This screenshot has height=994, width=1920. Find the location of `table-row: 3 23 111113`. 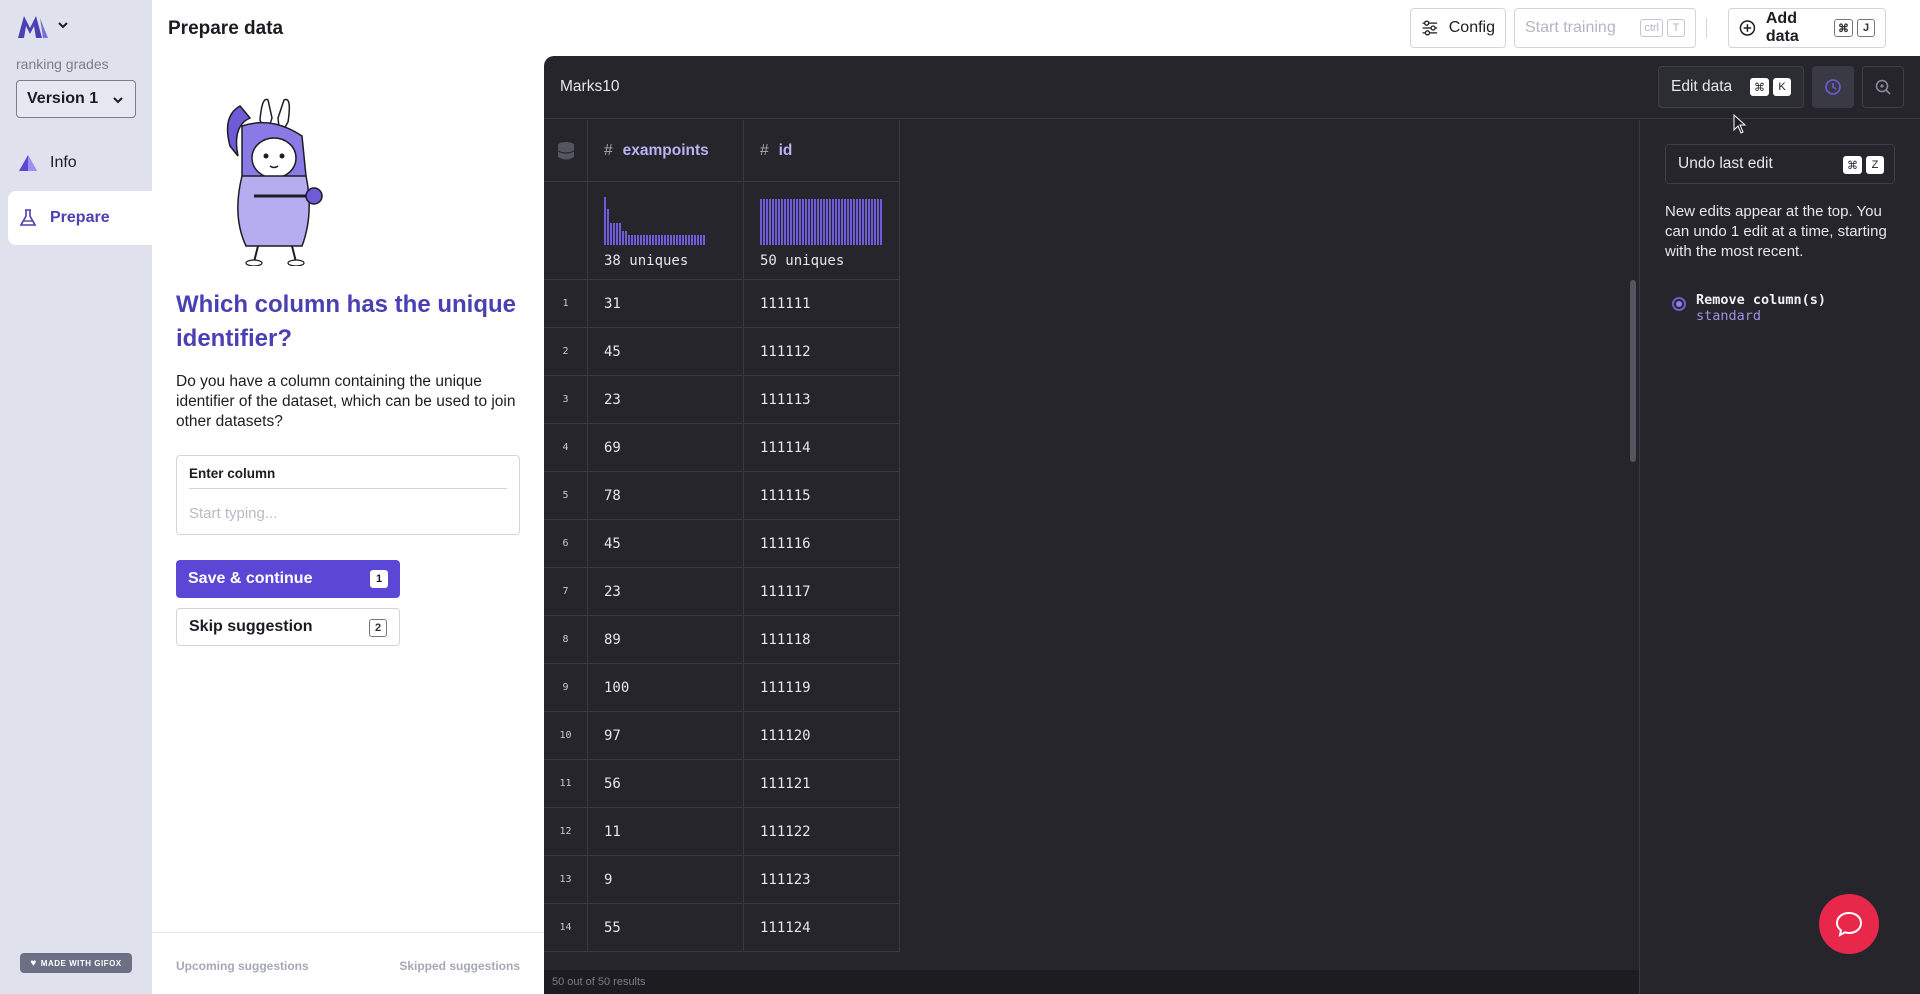

table-row: 3 23 111113 is located at coordinates (722, 400).